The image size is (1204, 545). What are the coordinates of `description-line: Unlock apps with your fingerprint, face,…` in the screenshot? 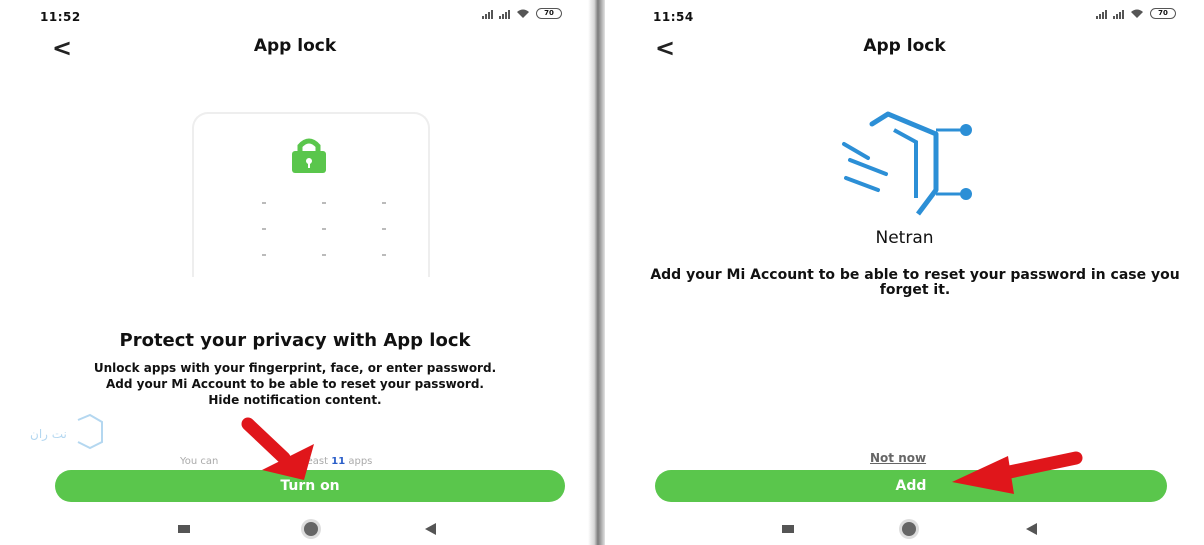 It's located at (295, 368).